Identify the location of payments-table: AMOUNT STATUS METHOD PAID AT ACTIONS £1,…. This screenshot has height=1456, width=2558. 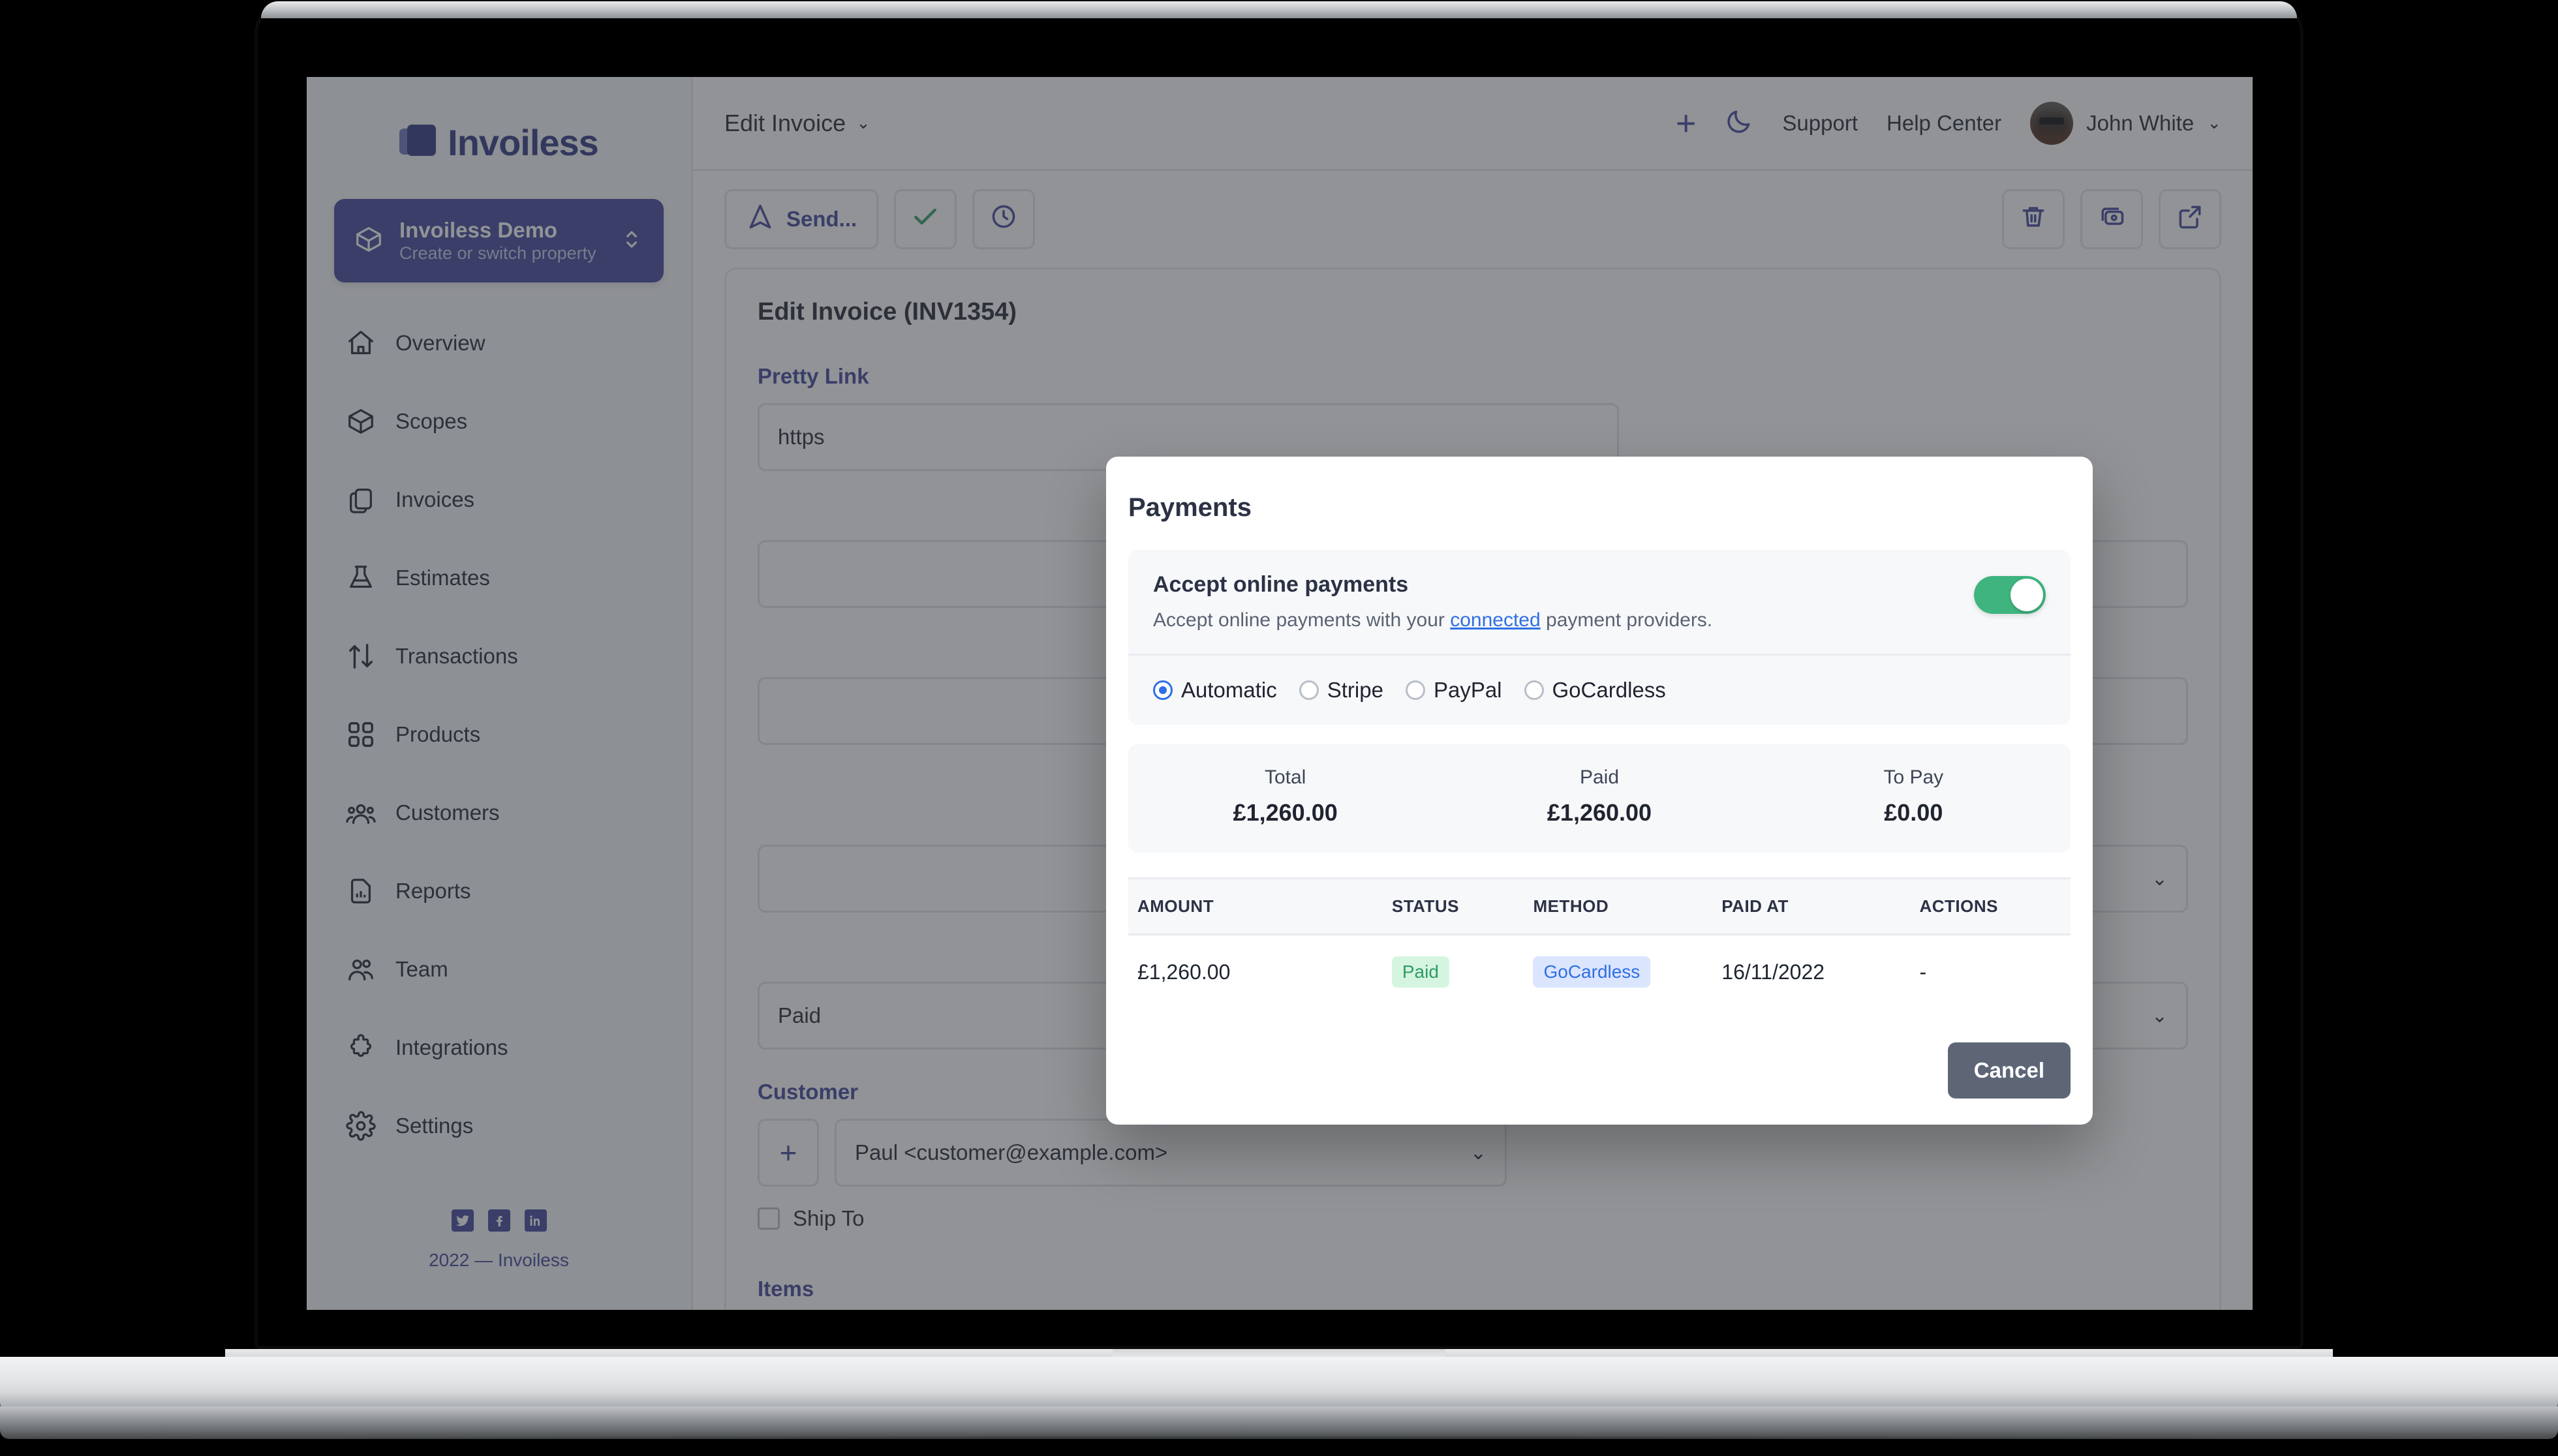
(1600, 943).